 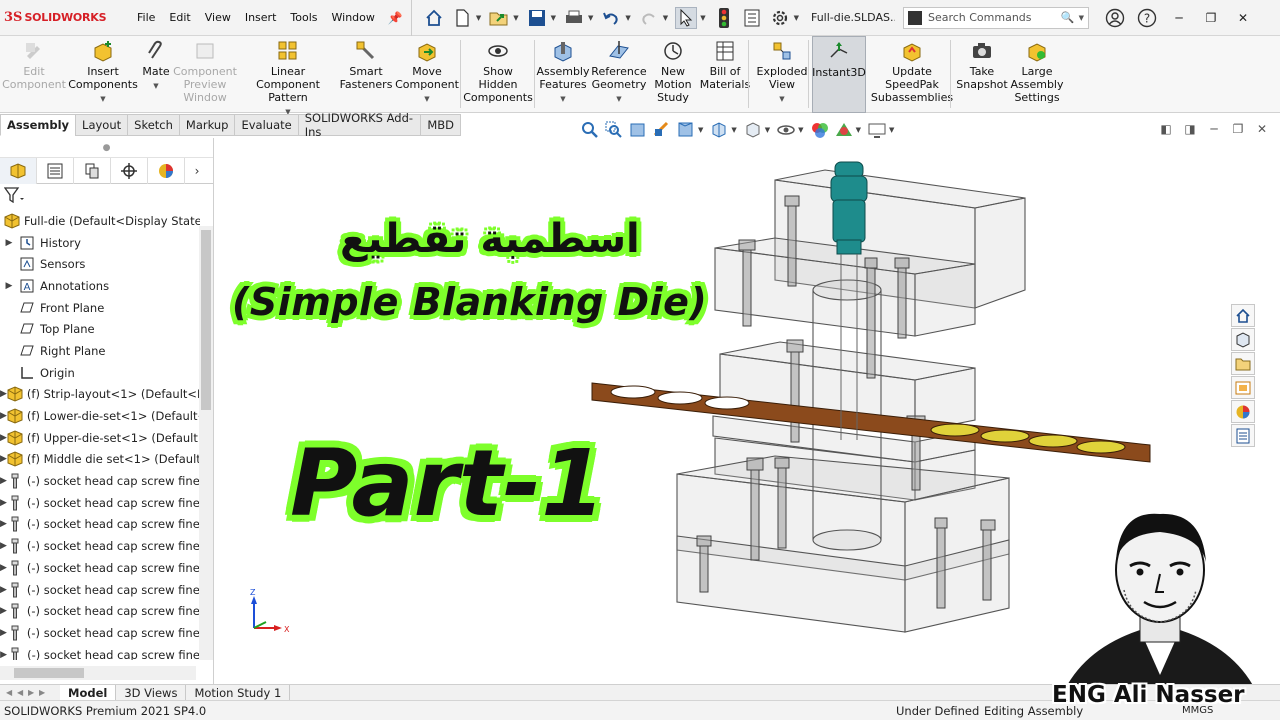 I want to click on tree-horizontal-scrollbar, so click(x=98, y=673).